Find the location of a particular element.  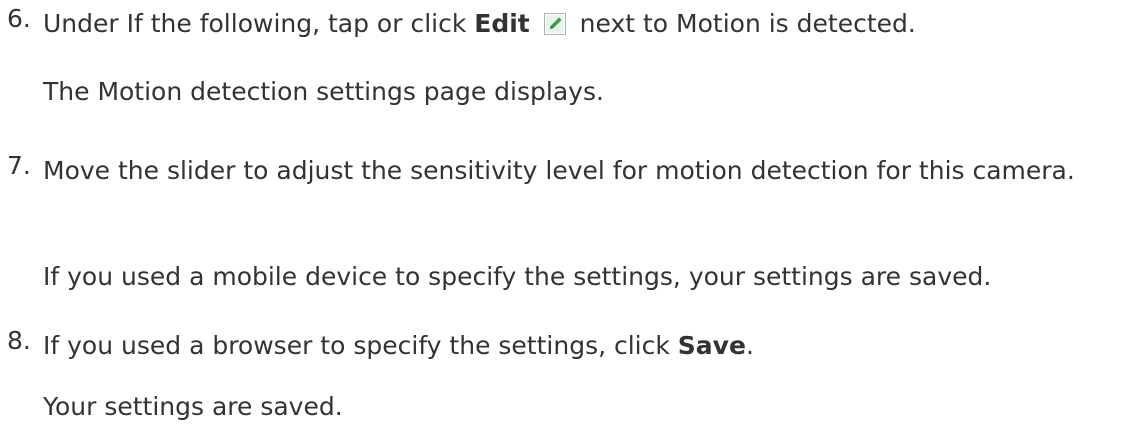

step-number: 7. is located at coordinates (19, 165).